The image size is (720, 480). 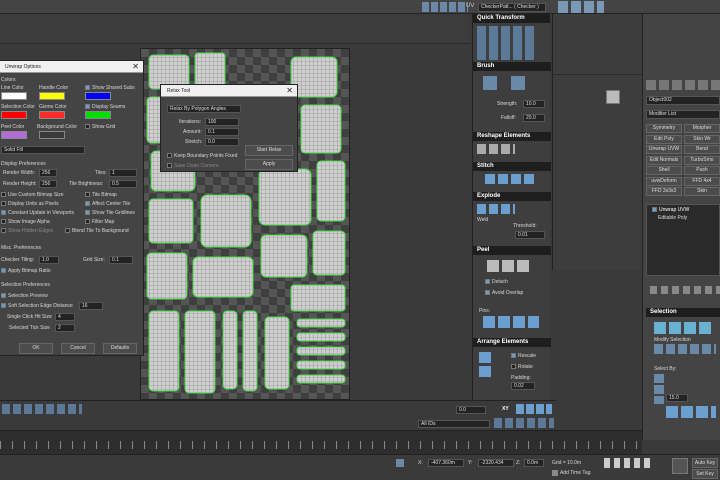 What do you see at coordinates (30, 204) in the screenshot?
I see `display-units-pixels-checkbox: Display Units as Pixels` at bounding box center [30, 204].